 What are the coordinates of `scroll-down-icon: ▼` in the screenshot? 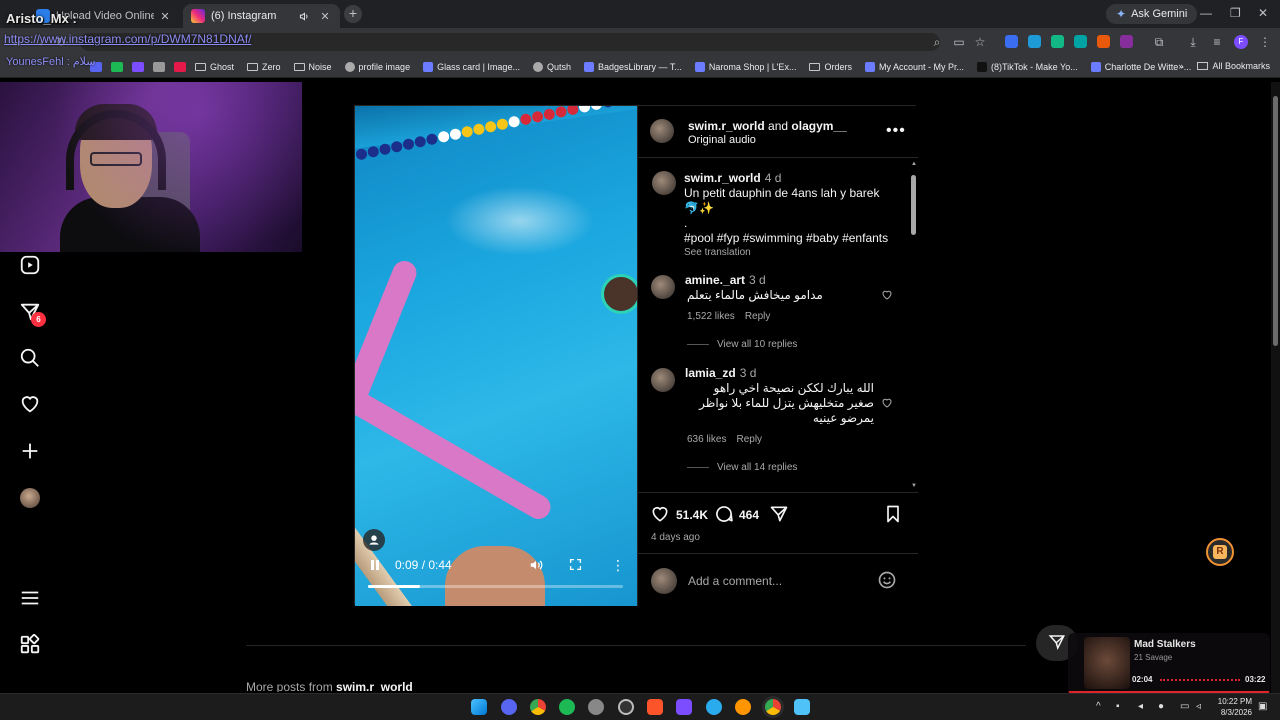 It's located at (914, 486).